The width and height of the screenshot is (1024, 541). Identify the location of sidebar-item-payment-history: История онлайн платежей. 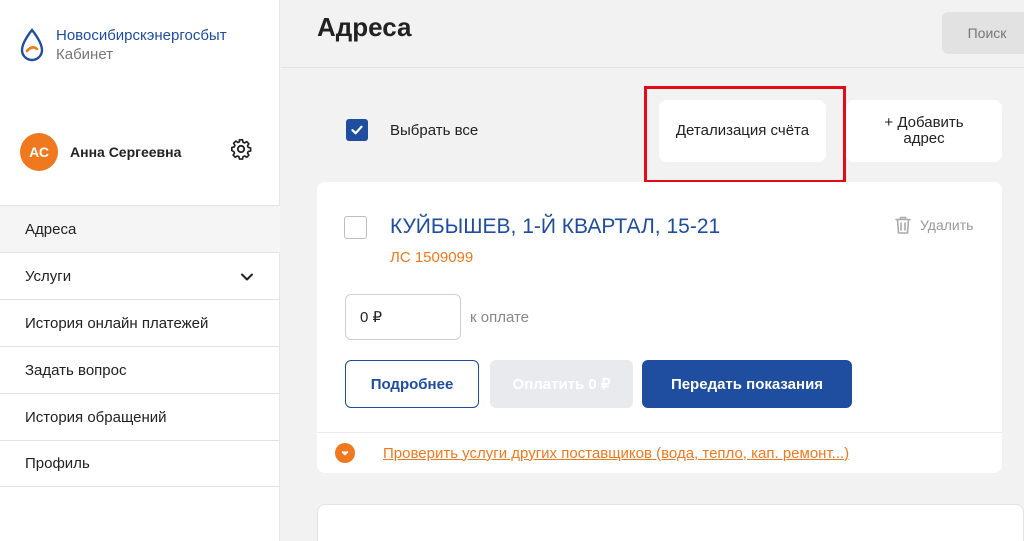
(140, 322).